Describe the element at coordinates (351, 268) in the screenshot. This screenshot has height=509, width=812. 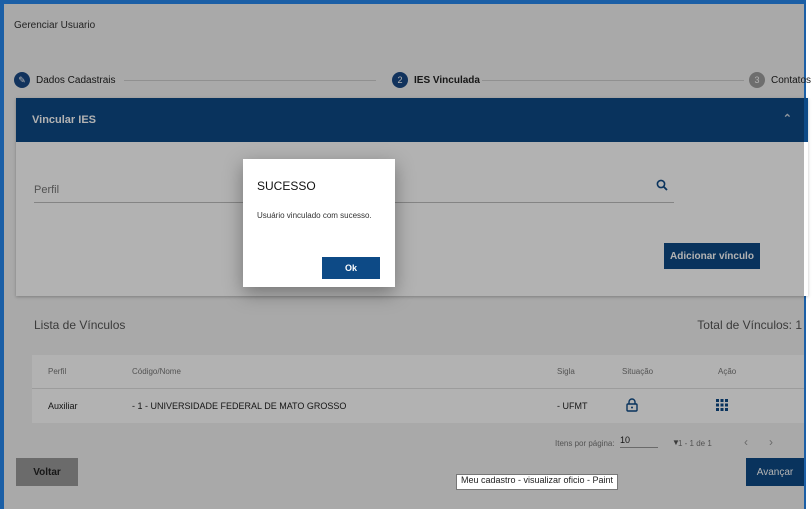
I see `ok-button: Ok` at that location.